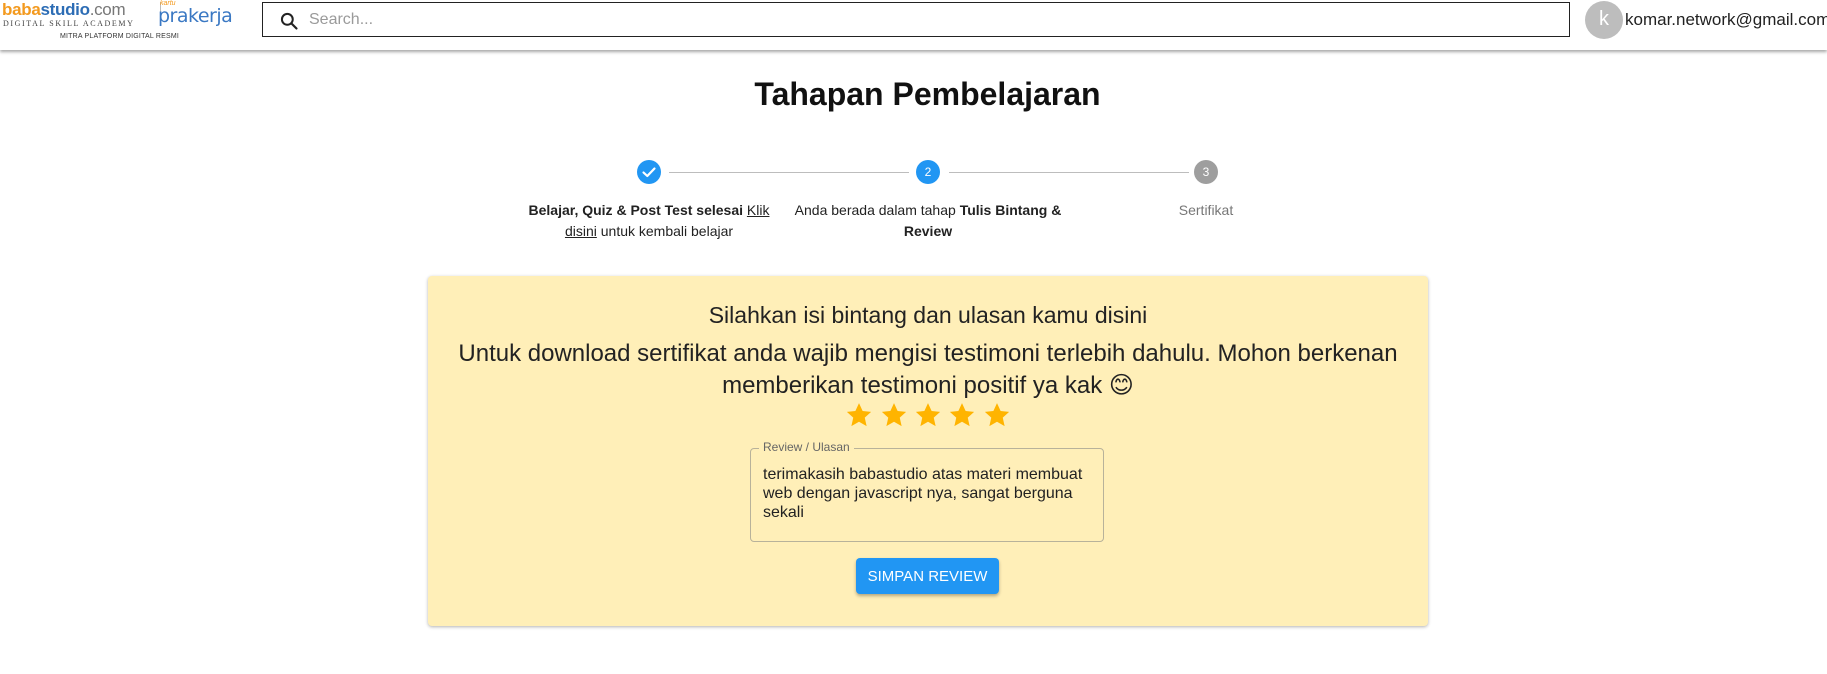 This screenshot has height=674, width=1827. I want to click on step-2-text: Anda berada dalam tahap, so click(875, 210).